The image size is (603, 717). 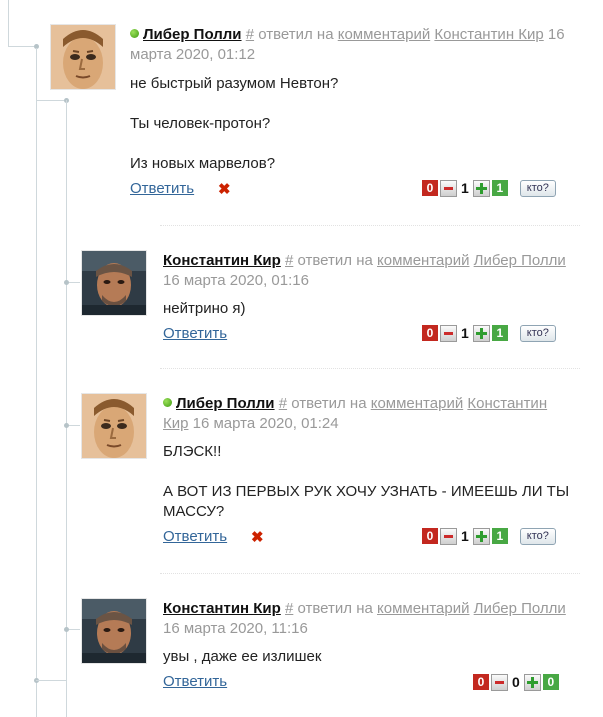 What do you see at coordinates (234, 83) in the screenshot?
I see `comment-line: не быстрый разумом Невтон?` at bounding box center [234, 83].